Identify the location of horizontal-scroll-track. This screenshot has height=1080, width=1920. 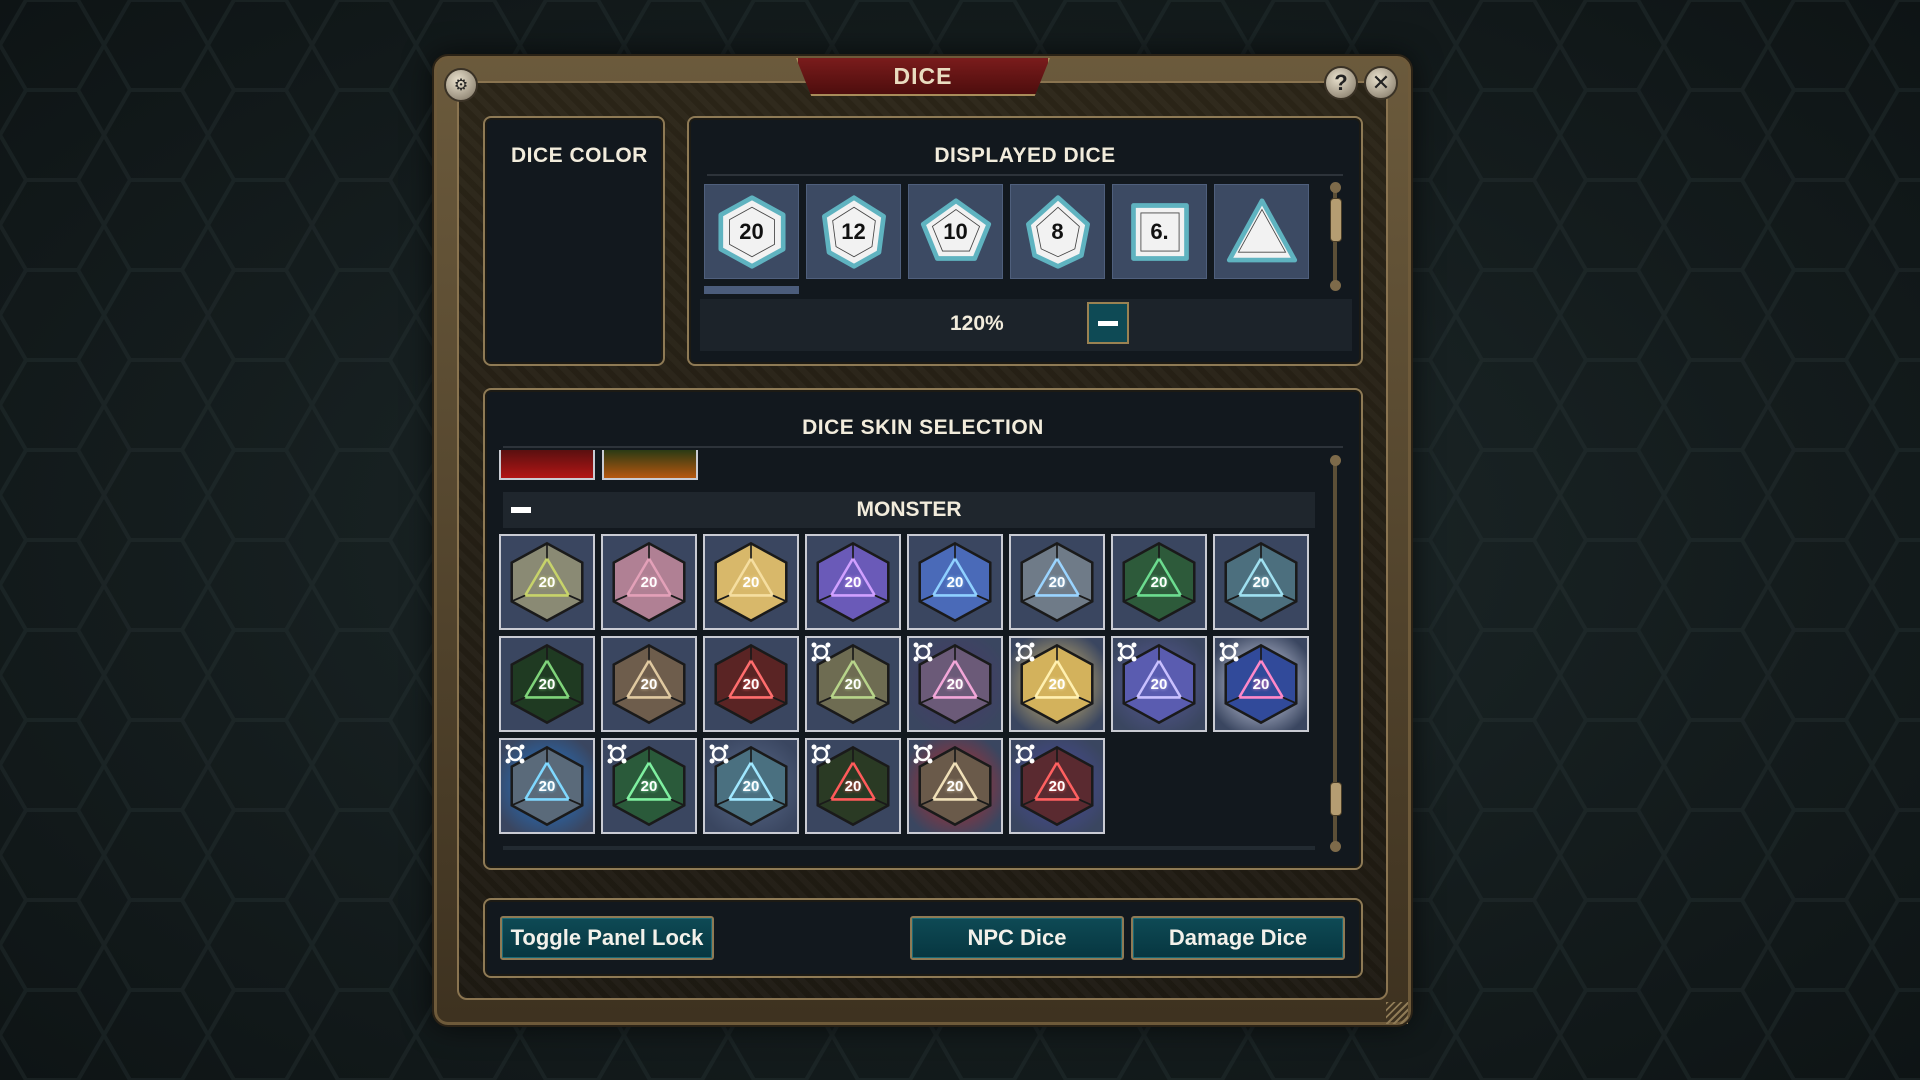
(909, 848).